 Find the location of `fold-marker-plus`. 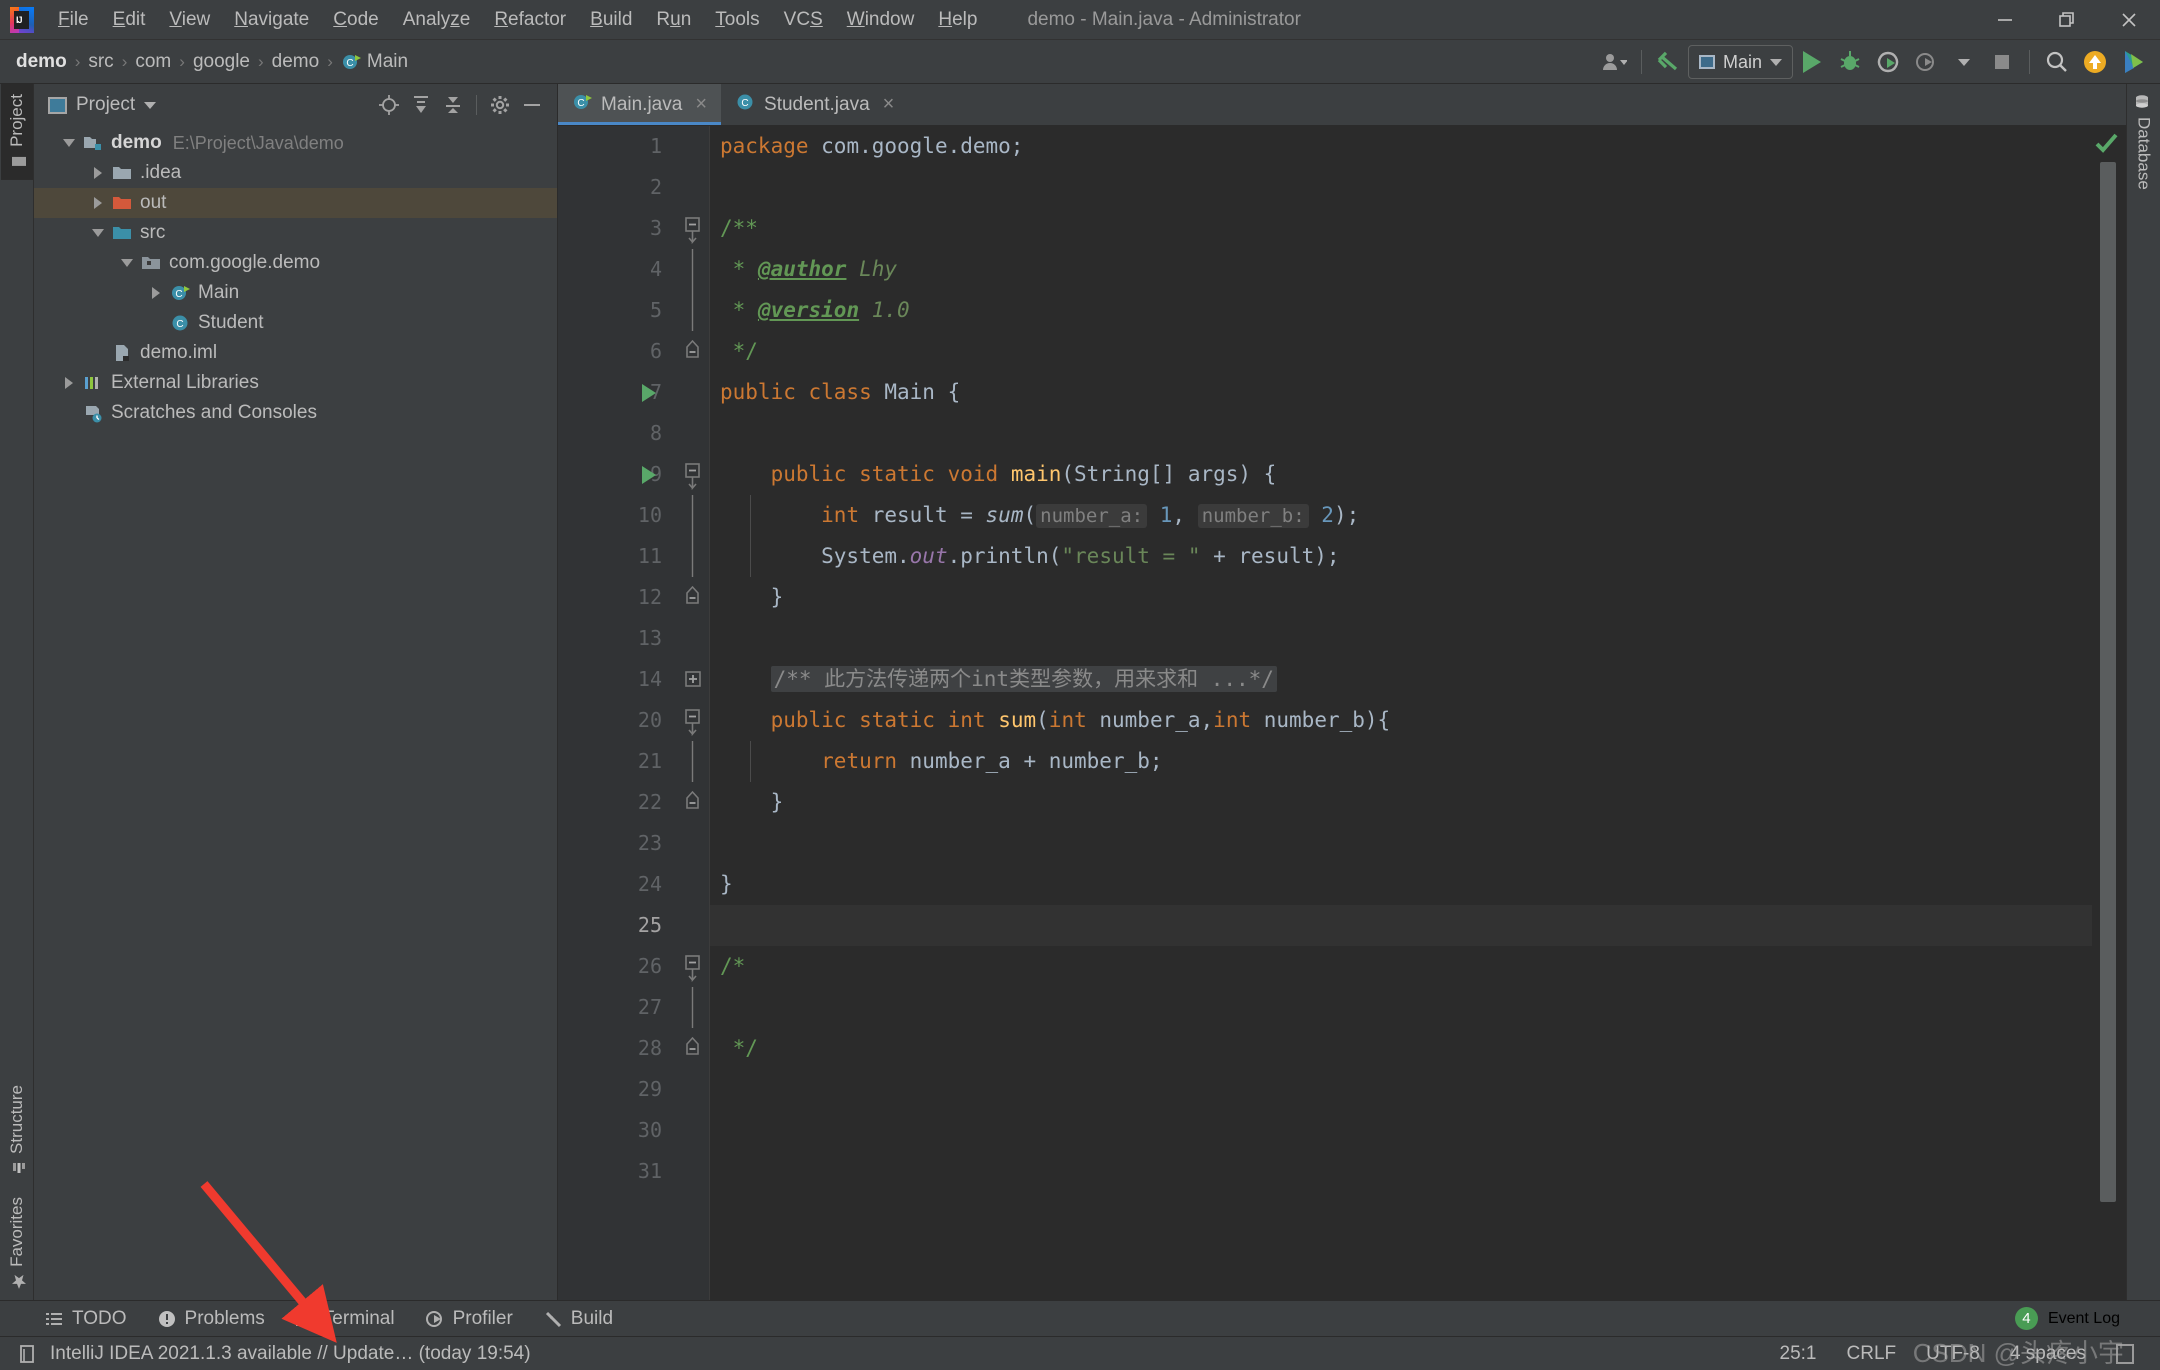

fold-marker-plus is located at coordinates (693, 679).